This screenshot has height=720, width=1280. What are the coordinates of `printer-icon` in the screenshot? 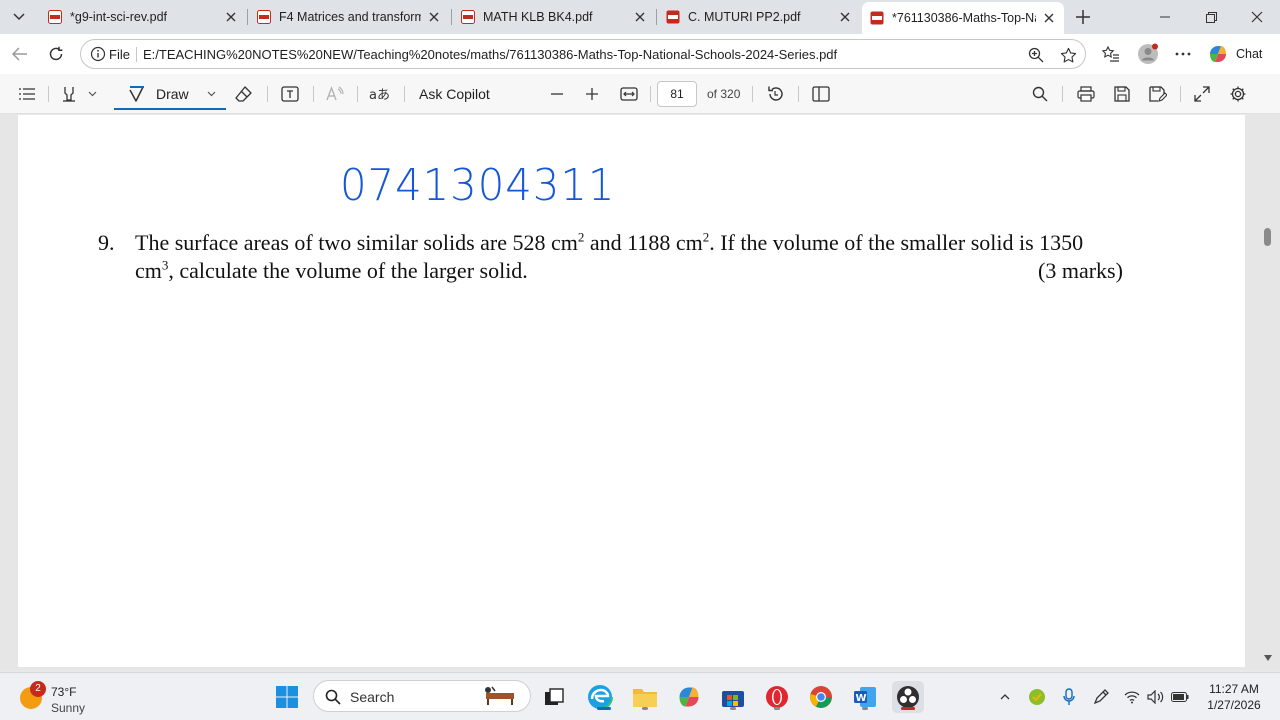 It's located at (1086, 94).